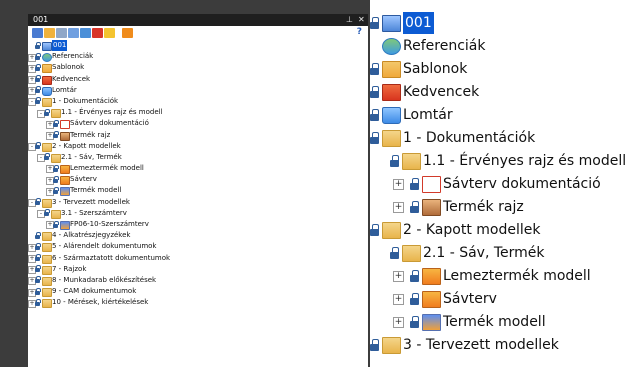  What do you see at coordinates (37, 33) in the screenshot?
I see `tree-view-icon` at bounding box center [37, 33].